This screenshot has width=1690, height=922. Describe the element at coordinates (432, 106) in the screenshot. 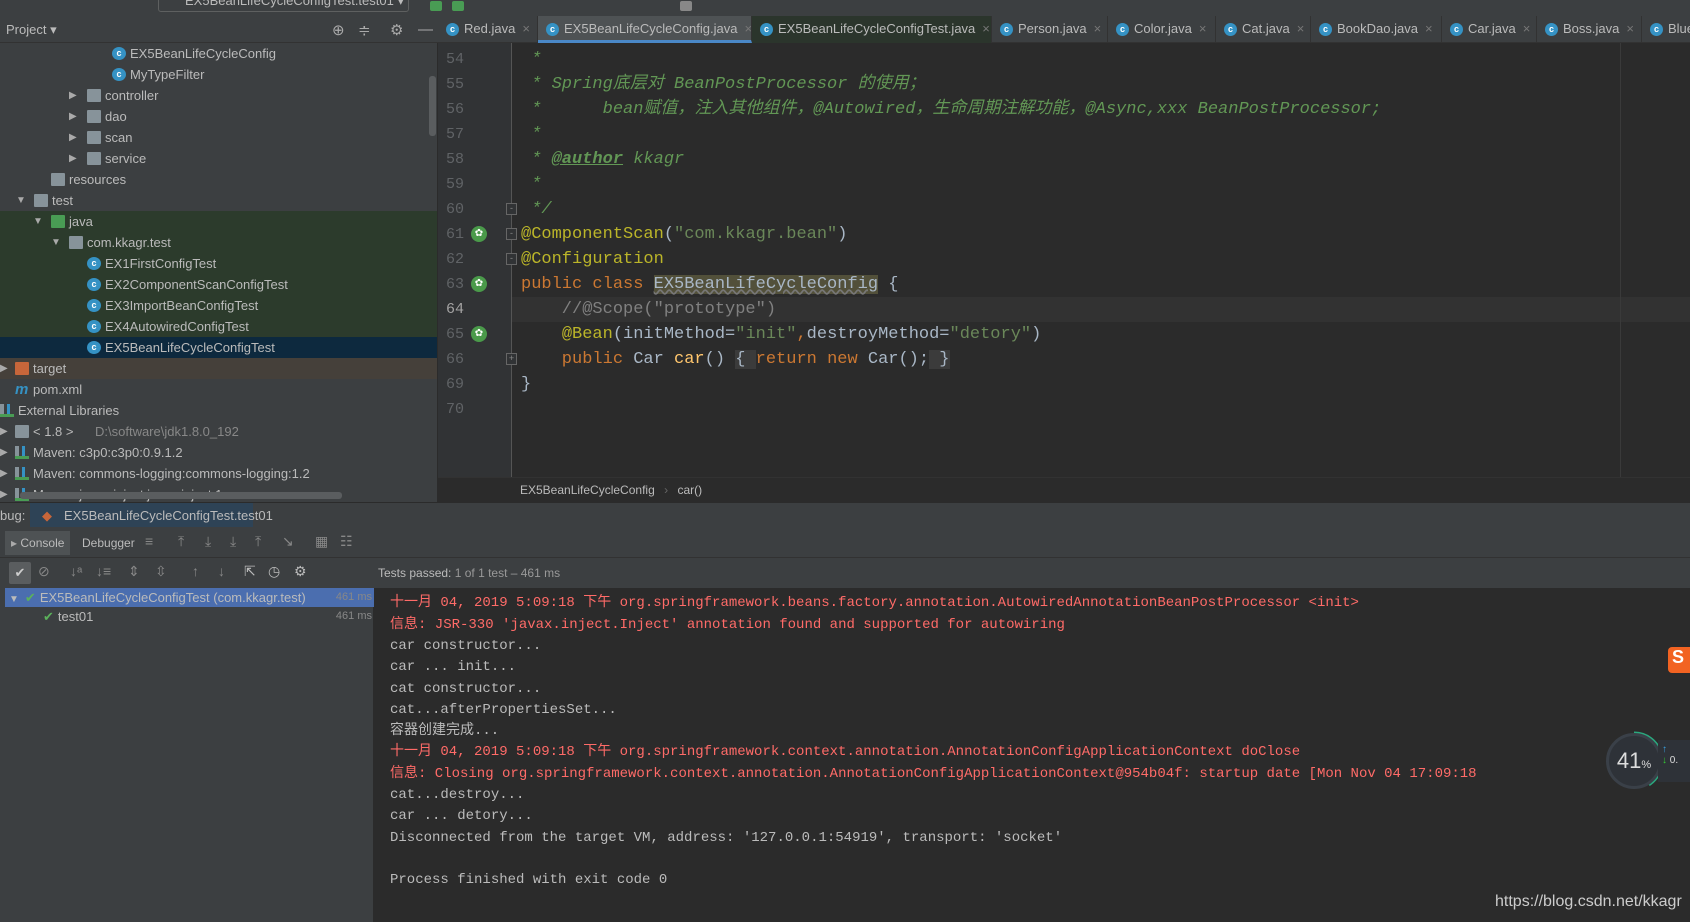

I see `project-tree-scrollbar` at that location.